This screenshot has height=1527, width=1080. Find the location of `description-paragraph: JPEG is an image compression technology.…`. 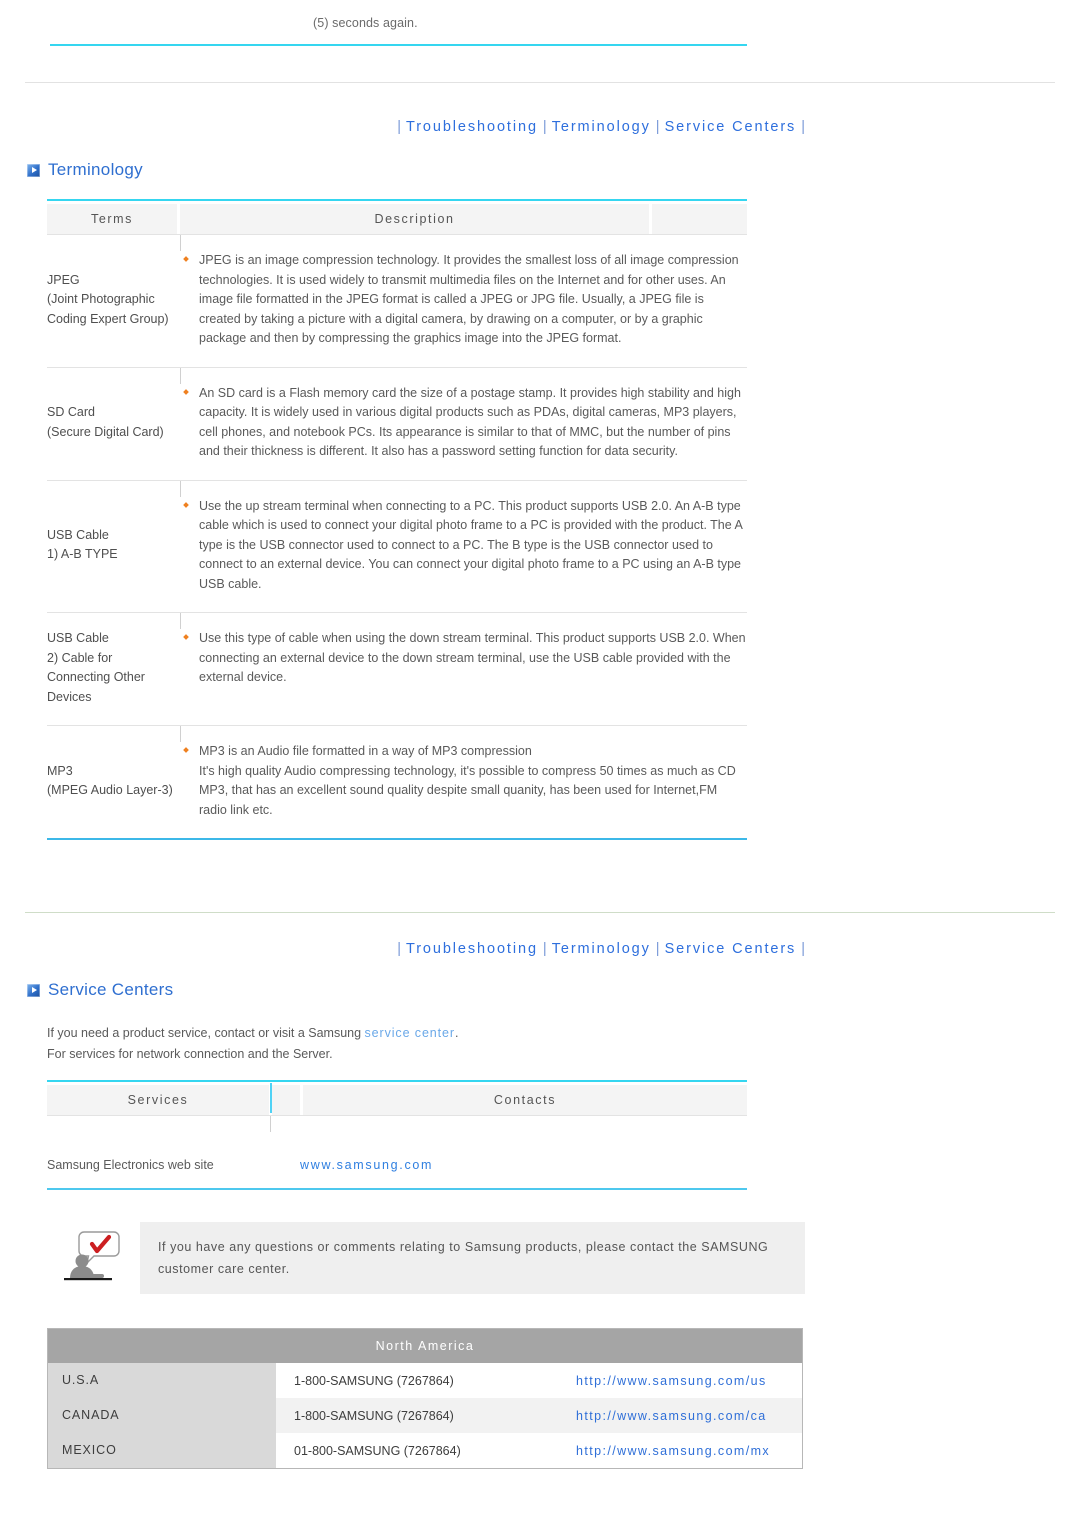

description-paragraph: JPEG is an image compression technology.… is located at coordinates (469, 299).